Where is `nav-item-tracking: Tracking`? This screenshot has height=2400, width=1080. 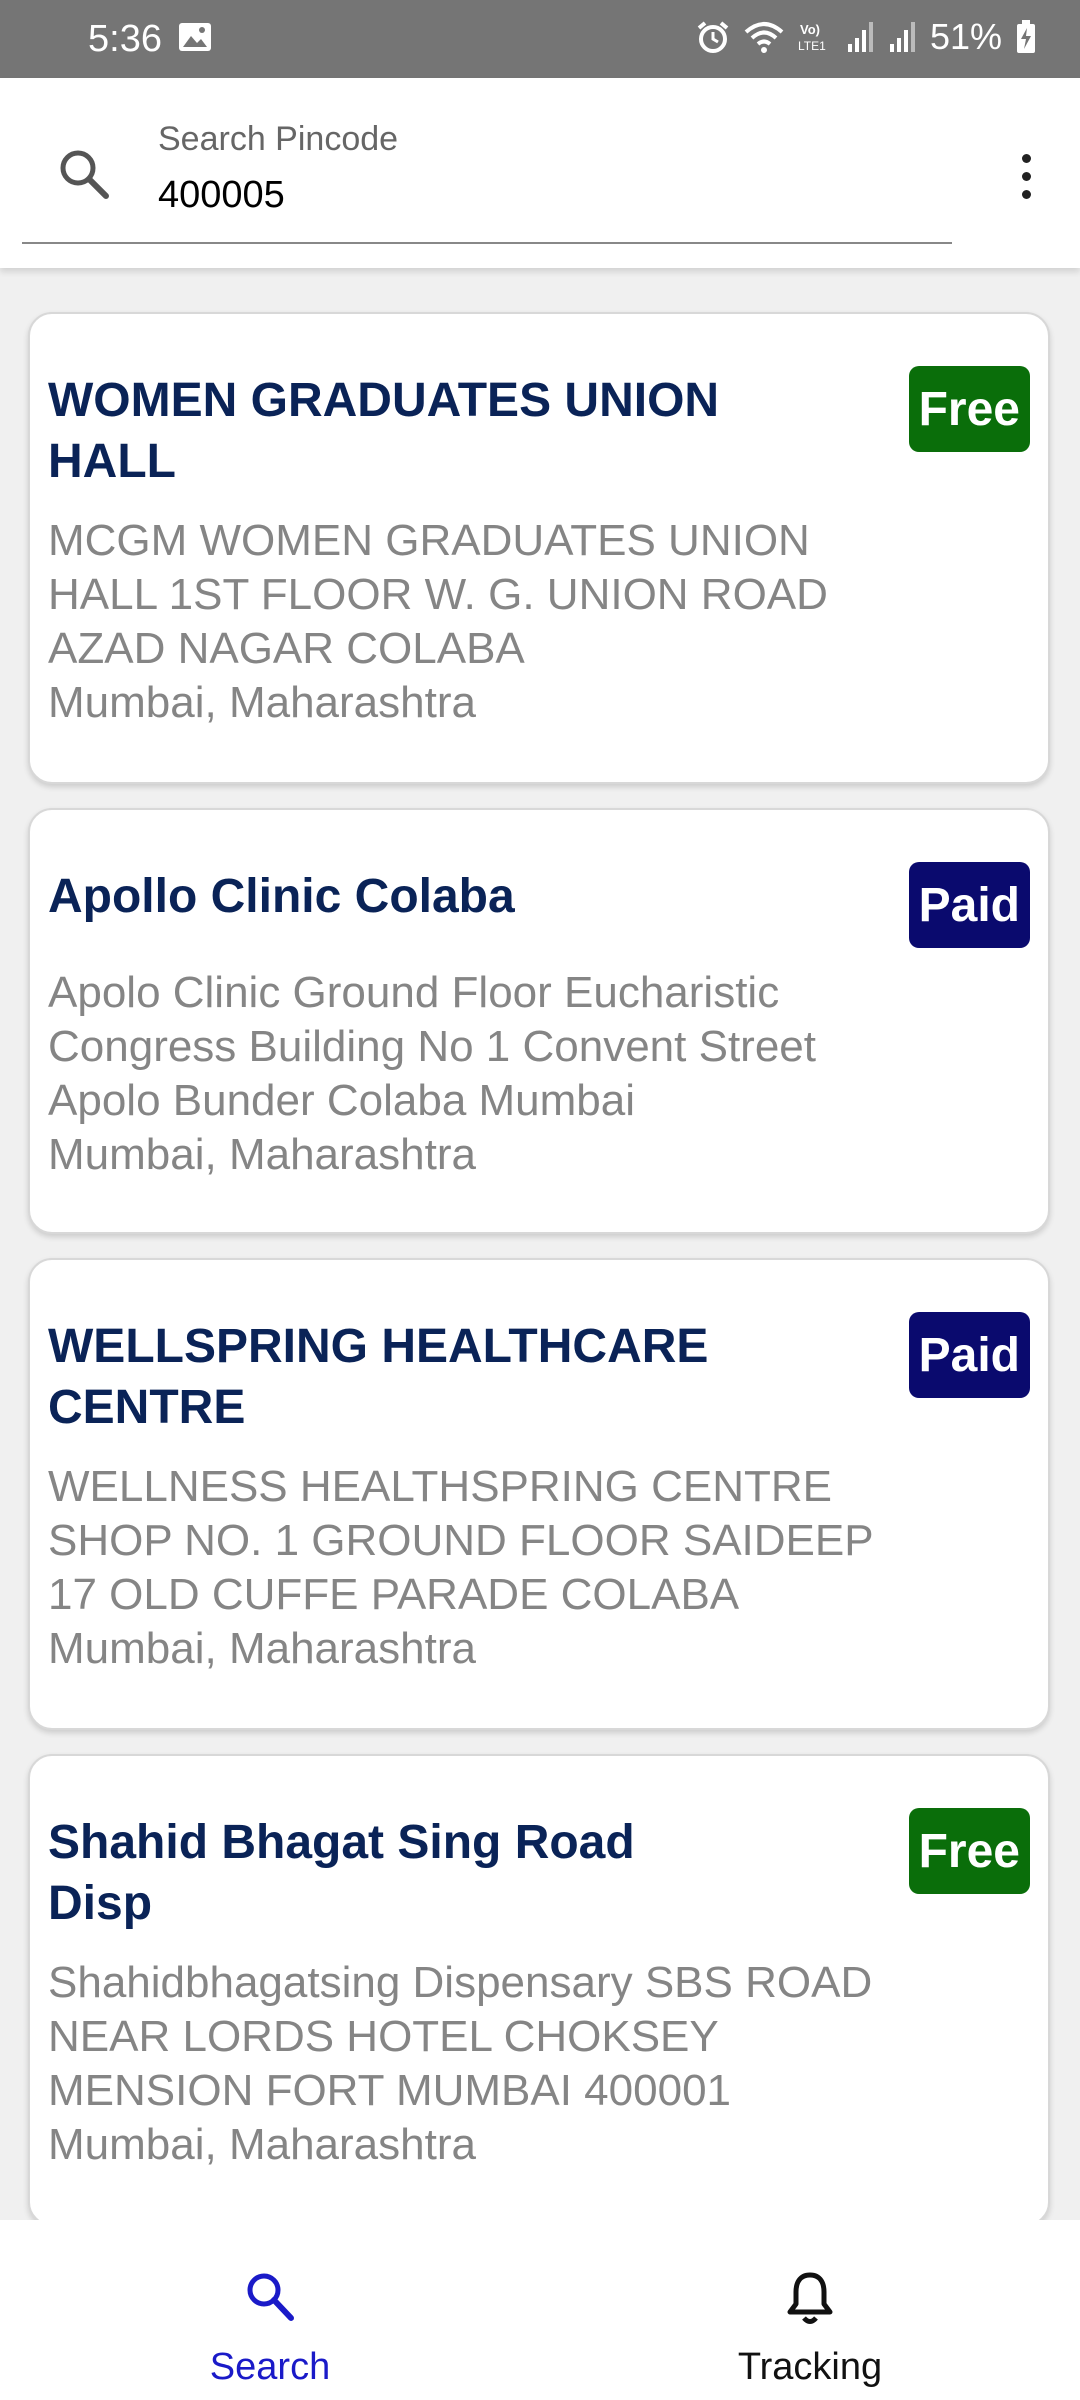
nav-item-tracking: Tracking is located at coordinates (810, 2310).